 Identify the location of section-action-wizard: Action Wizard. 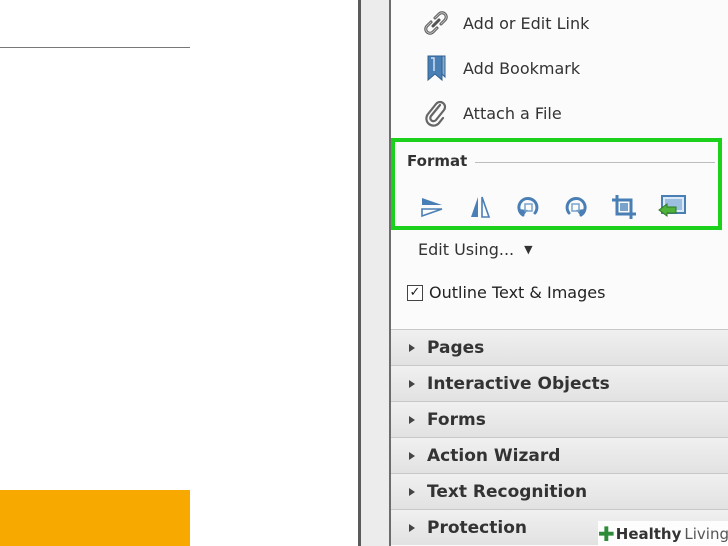
(559, 455).